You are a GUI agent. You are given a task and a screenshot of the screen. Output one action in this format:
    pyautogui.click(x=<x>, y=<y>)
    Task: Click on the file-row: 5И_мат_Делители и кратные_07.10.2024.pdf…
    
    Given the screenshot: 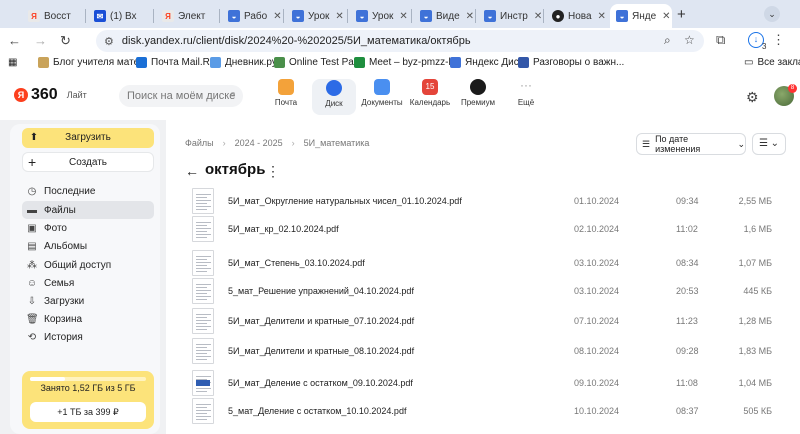 What is the action you would take?
    pyautogui.click(x=488, y=322)
    